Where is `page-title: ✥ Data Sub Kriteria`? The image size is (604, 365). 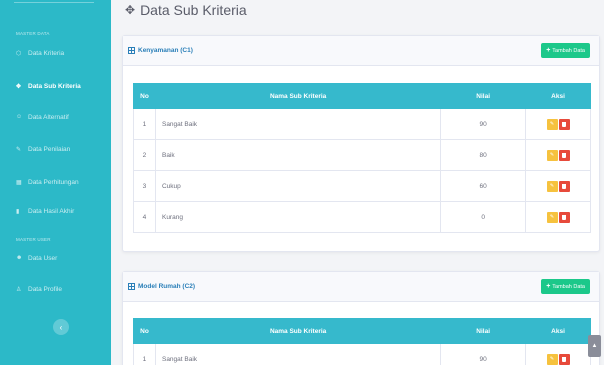 page-title: ✥ Data Sub Kriteria is located at coordinates (186, 10).